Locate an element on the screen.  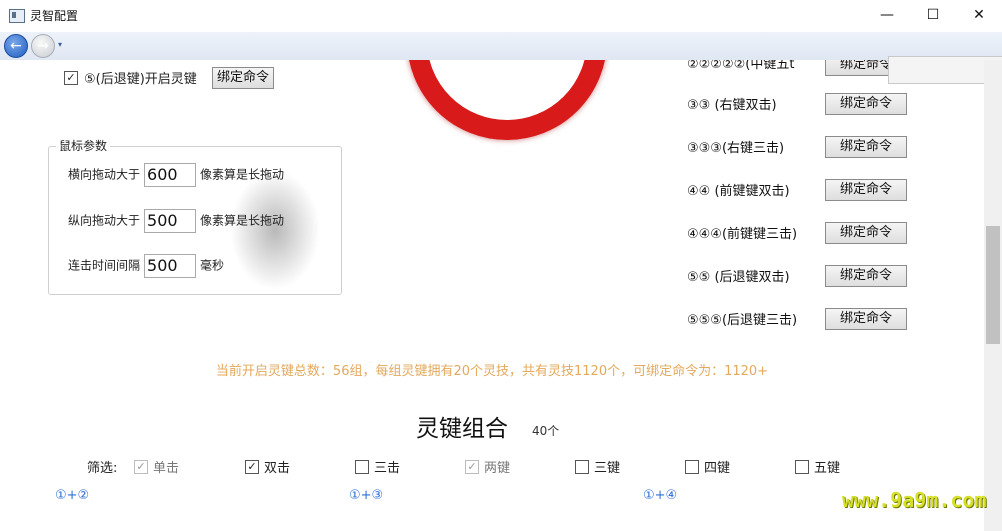
filter-option-label: 四键 is located at coordinates (717, 468).